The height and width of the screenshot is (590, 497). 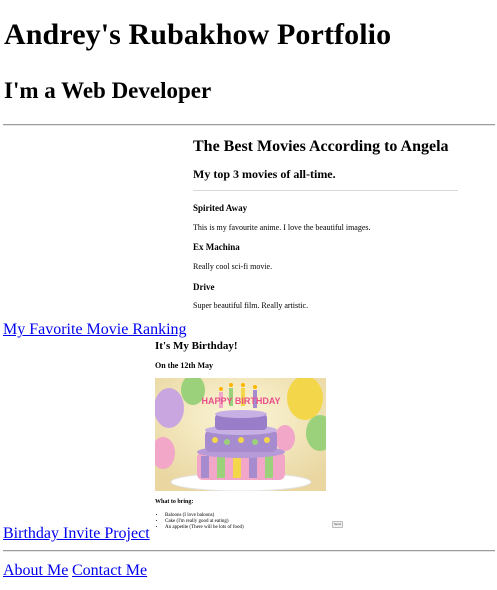 What do you see at coordinates (240, 401) in the screenshot?
I see `cake-text: HAPPY BIRTHDAY` at bounding box center [240, 401].